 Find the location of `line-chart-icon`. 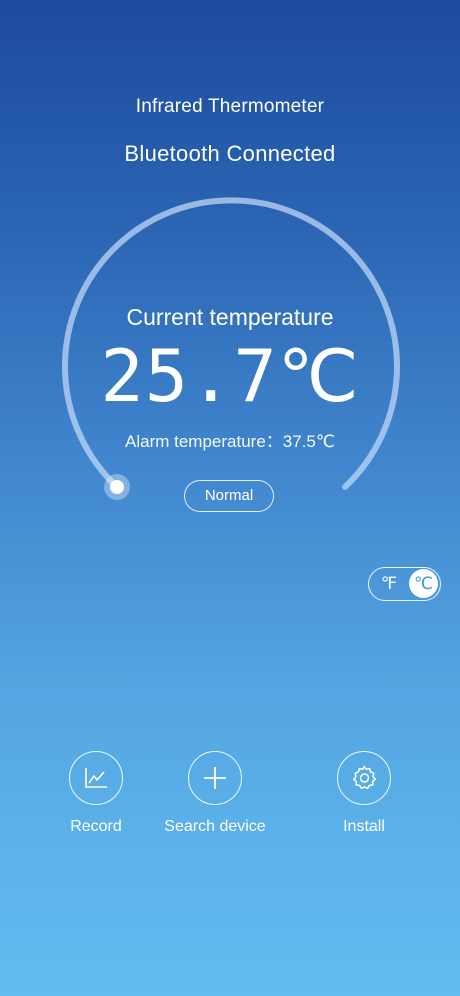

line-chart-icon is located at coordinates (96, 778).